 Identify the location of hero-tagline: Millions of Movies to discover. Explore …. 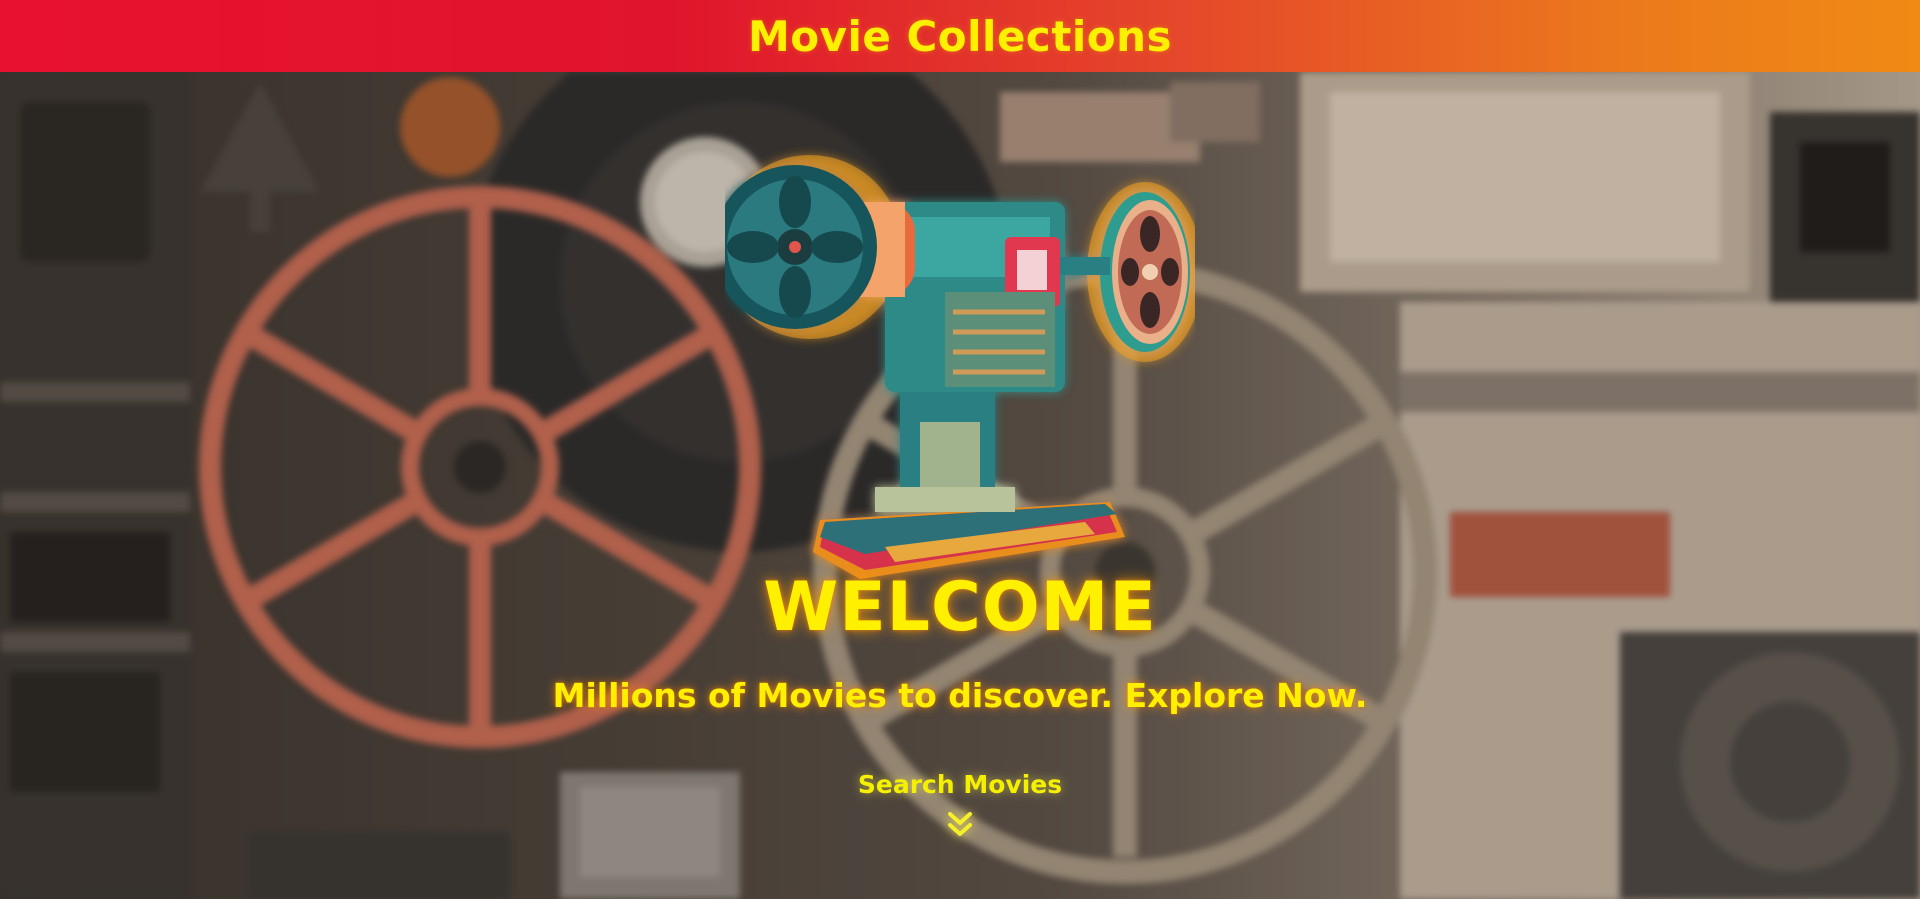
(960, 695).